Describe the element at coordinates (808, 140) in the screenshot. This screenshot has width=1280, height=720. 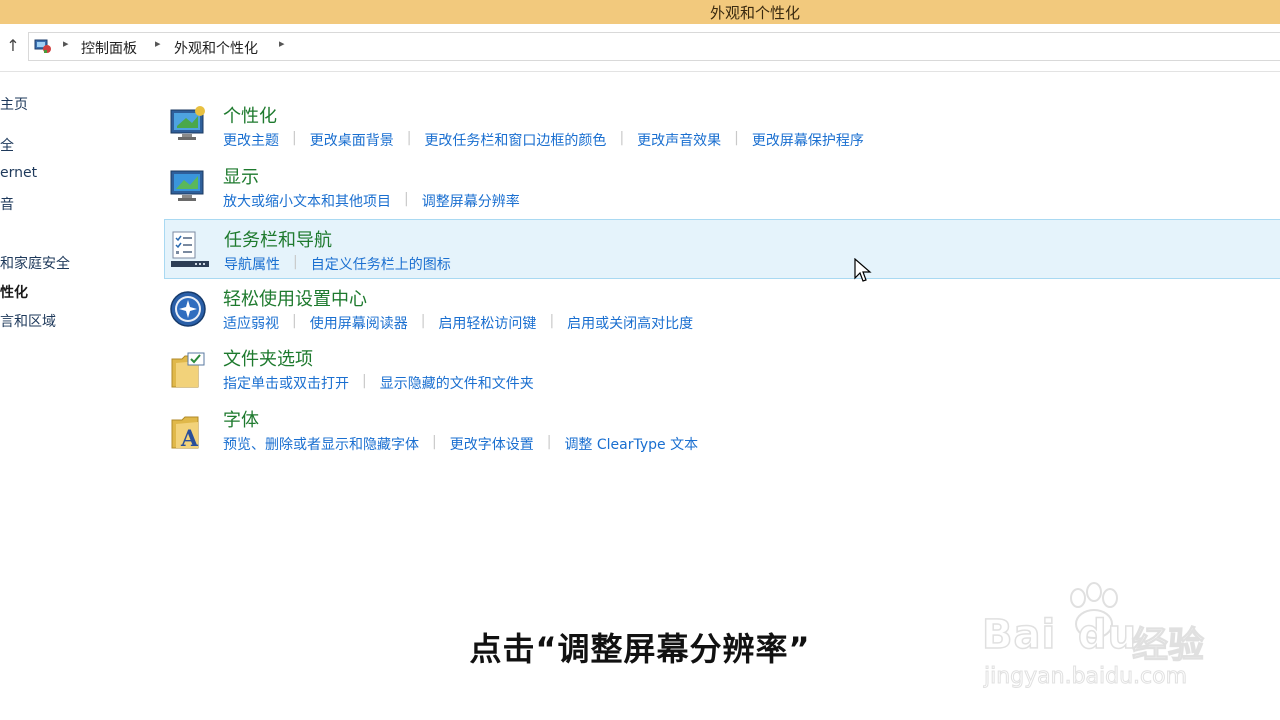
I see `link-change-screen-saver: 更改屏幕保护程序` at that location.